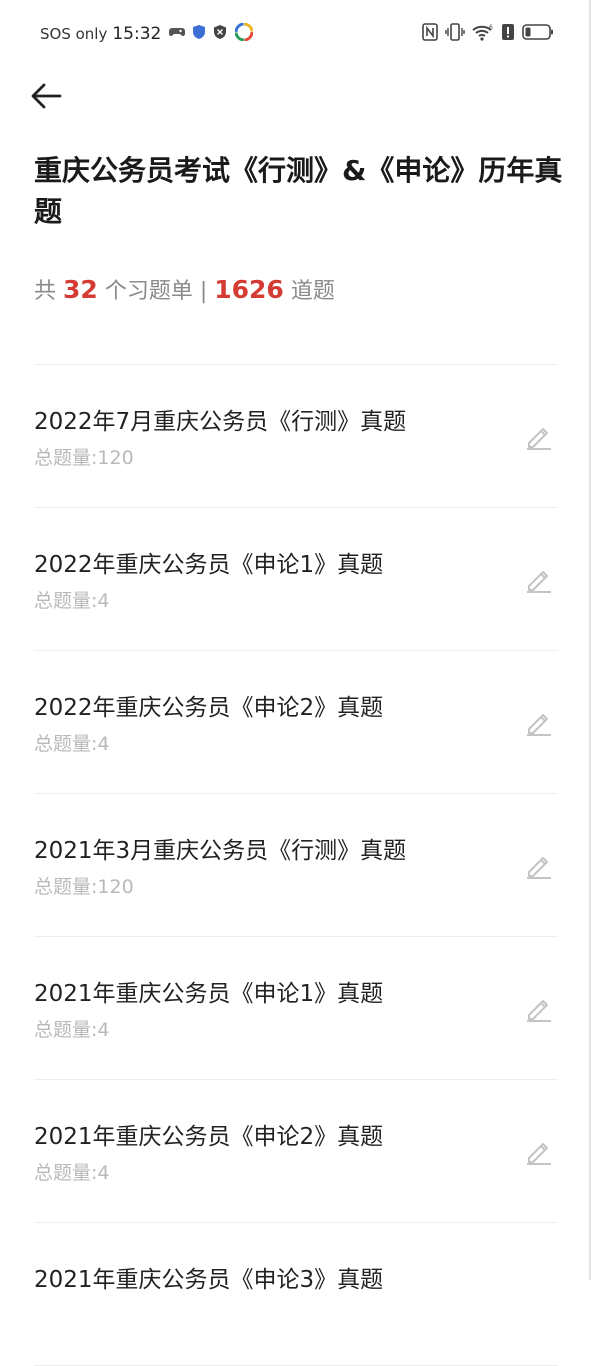  Describe the element at coordinates (244, 33) in the screenshot. I see `app-logo-icon` at that location.